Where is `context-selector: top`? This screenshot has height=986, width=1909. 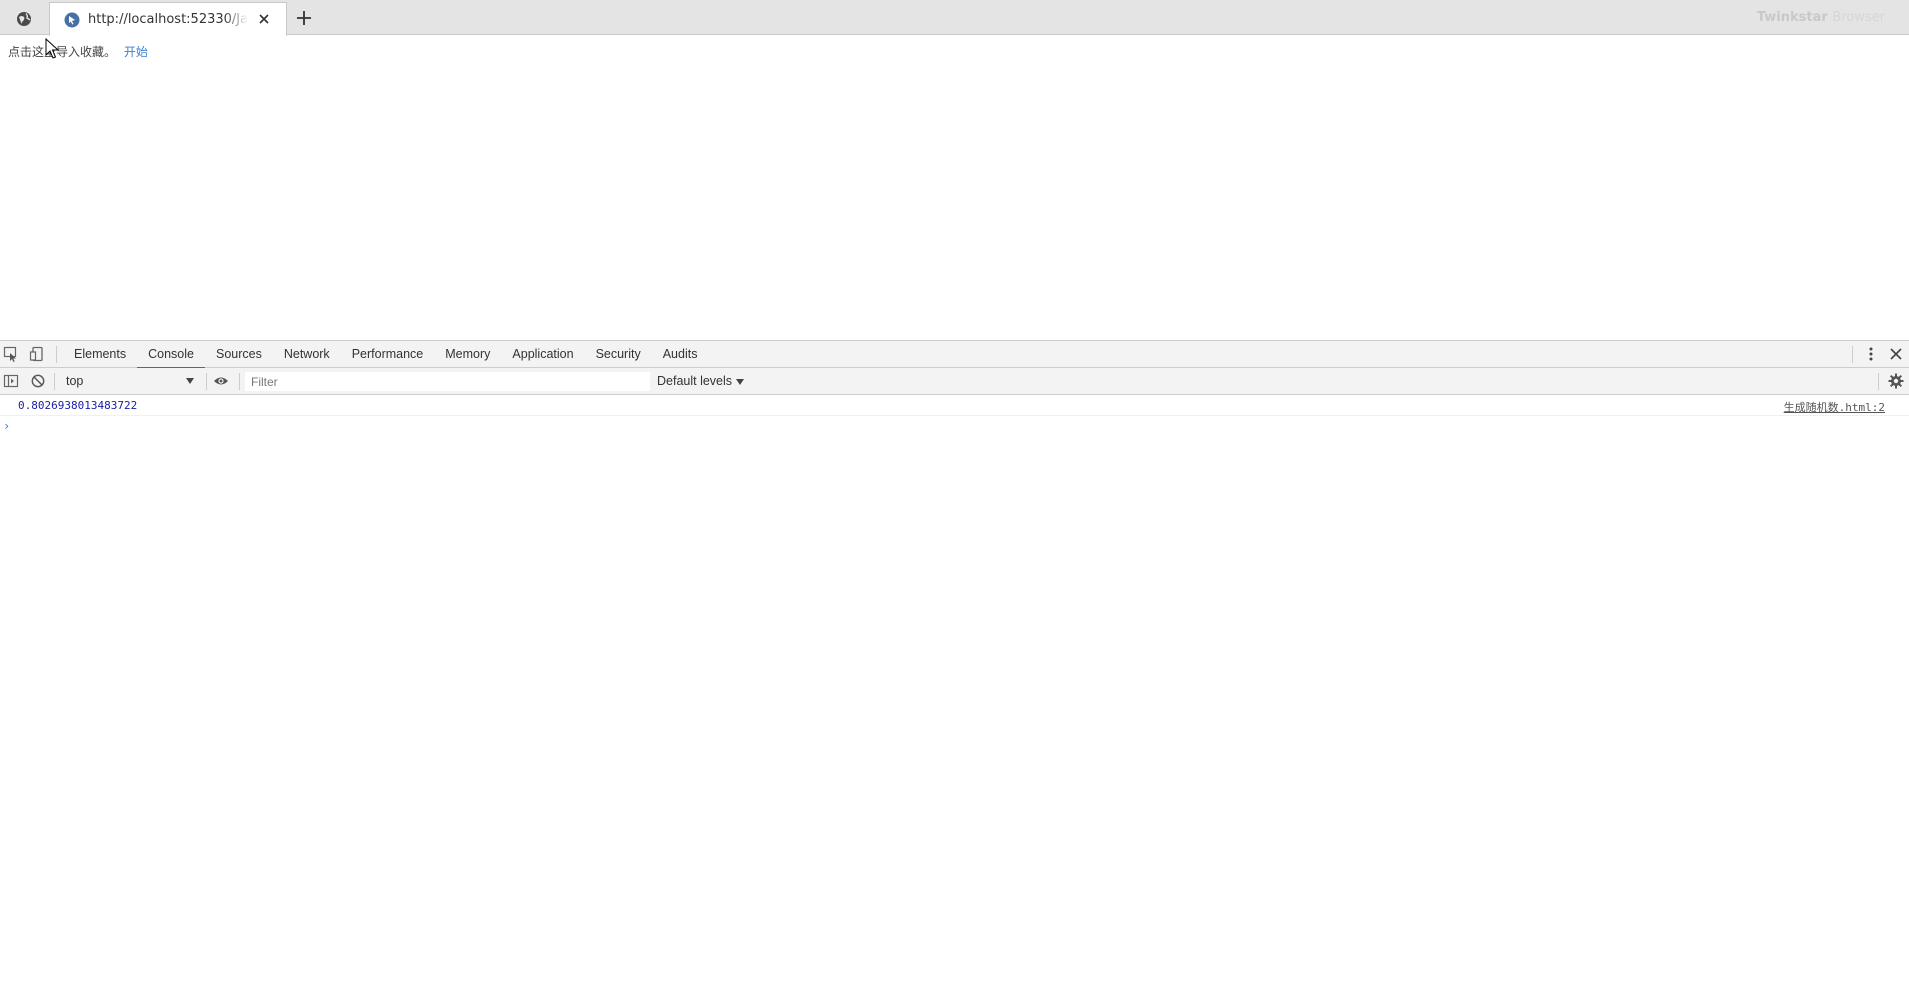
context-selector: top is located at coordinates (129, 381).